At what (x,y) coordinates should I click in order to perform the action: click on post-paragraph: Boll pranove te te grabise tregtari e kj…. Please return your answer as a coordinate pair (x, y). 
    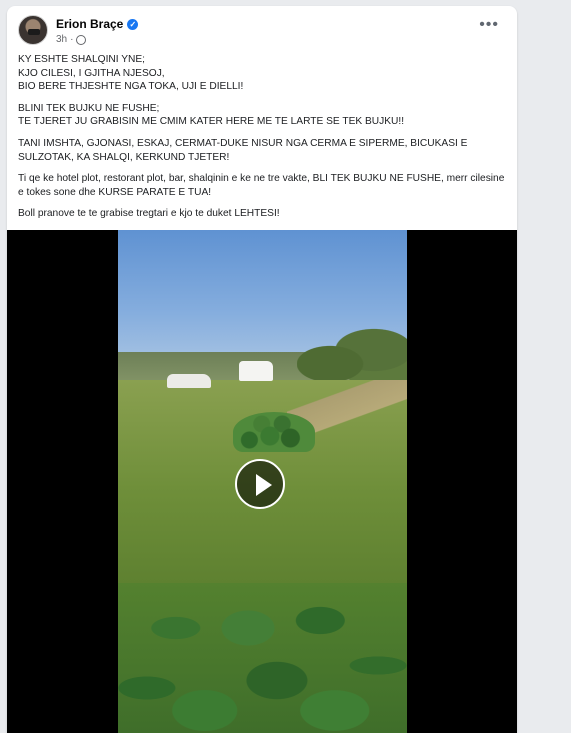
    Looking at the image, I should click on (149, 214).